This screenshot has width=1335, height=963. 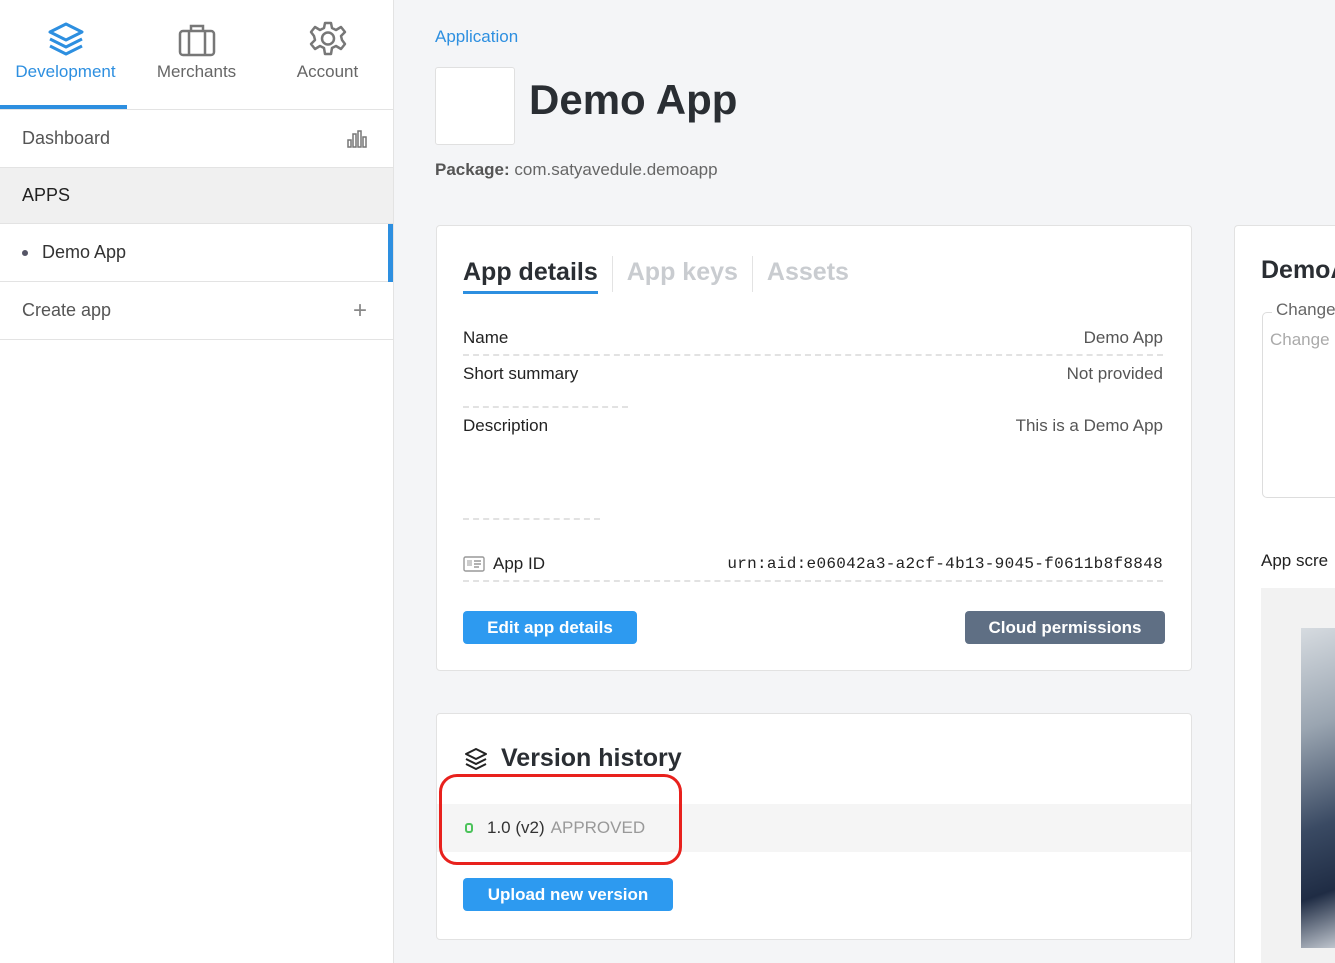 I want to click on app-icon-placeholder, so click(x=475, y=106).